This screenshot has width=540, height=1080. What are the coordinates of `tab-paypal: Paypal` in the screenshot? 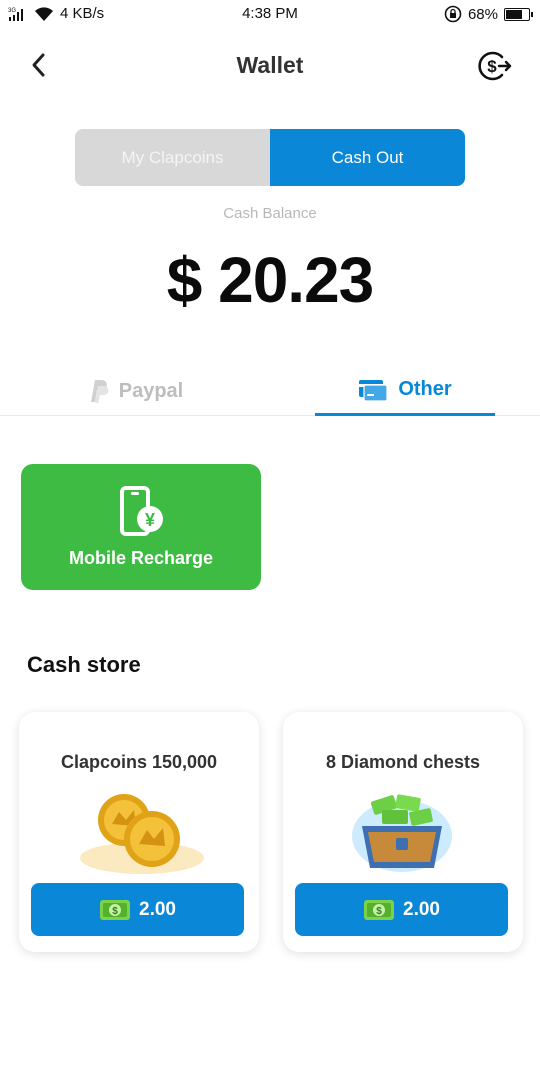 It's located at (135, 391).